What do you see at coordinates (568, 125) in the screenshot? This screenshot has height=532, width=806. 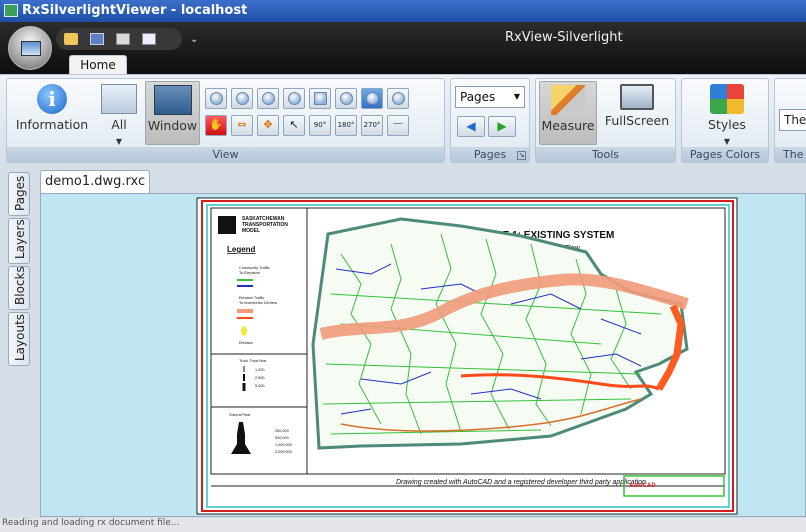 I see `measure-label: Measure` at bounding box center [568, 125].